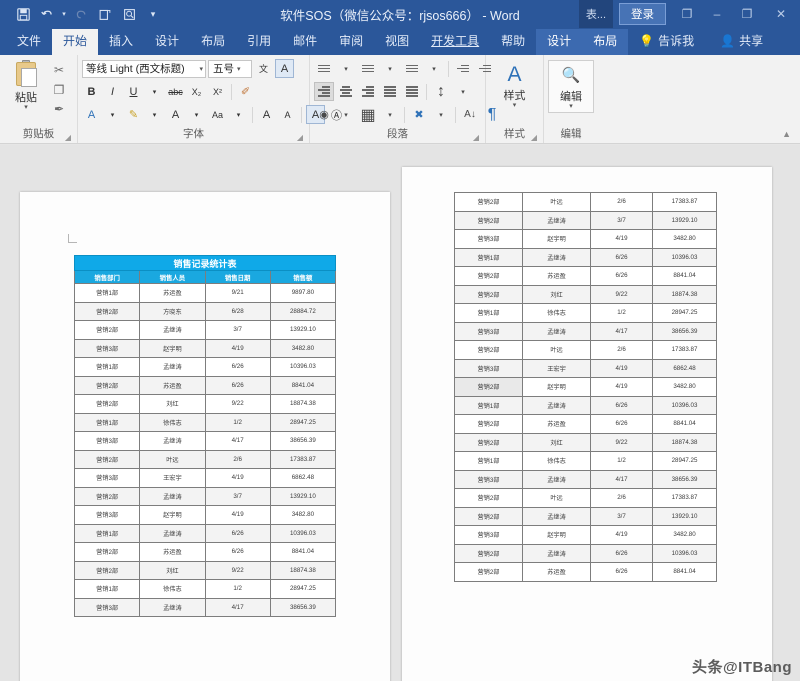 This screenshot has width=800, height=681. What do you see at coordinates (585, 257) in the screenshot?
I see `table-row: 营销1部 孟继涛 6/26 10396.03` at bounding box center [585, 257].